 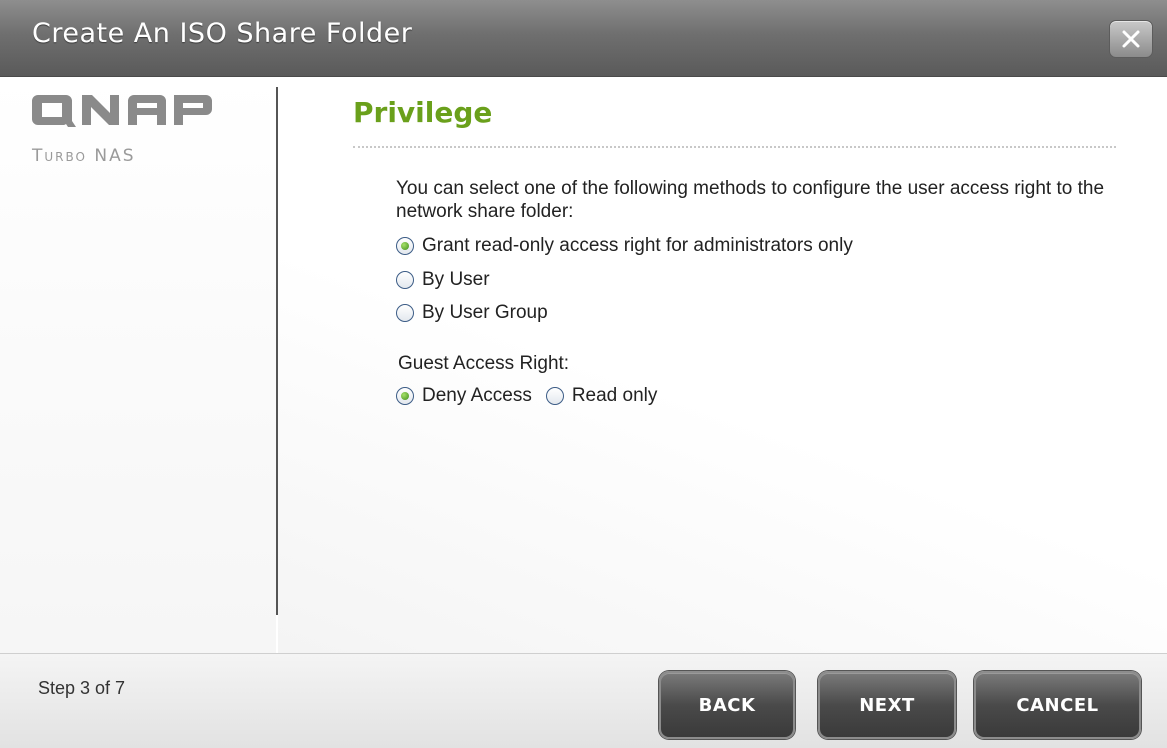 I want to click on radio-option-by-user: By User, so click(x=443, y=280).